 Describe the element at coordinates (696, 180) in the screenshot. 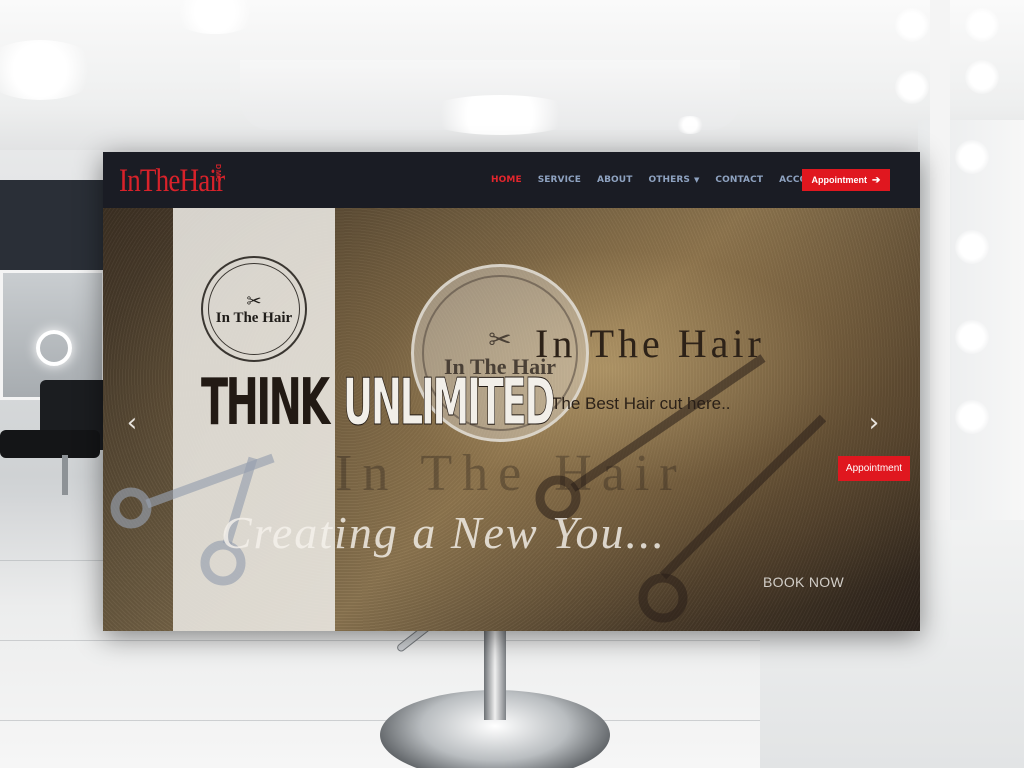

I see `chevron-down-icon: ▼` at that location.